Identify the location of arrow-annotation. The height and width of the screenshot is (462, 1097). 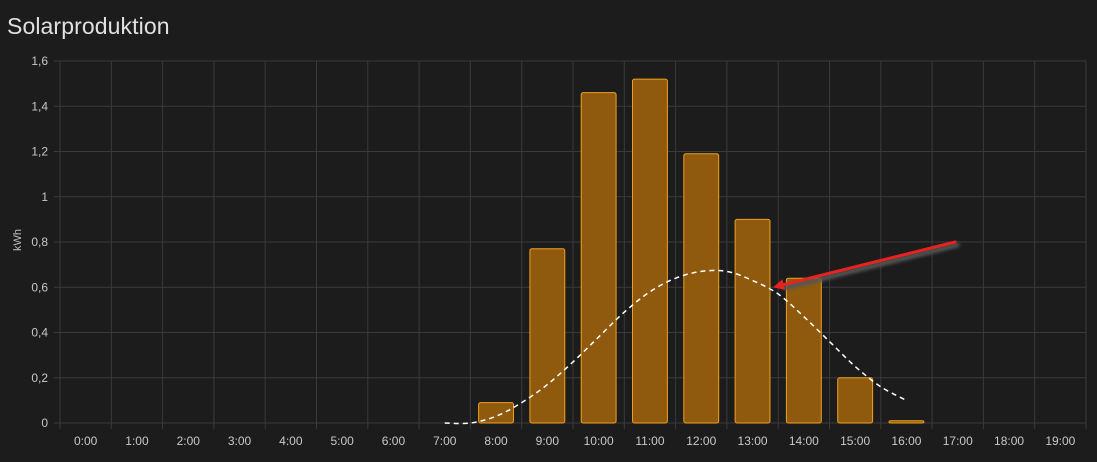
(866, 265).